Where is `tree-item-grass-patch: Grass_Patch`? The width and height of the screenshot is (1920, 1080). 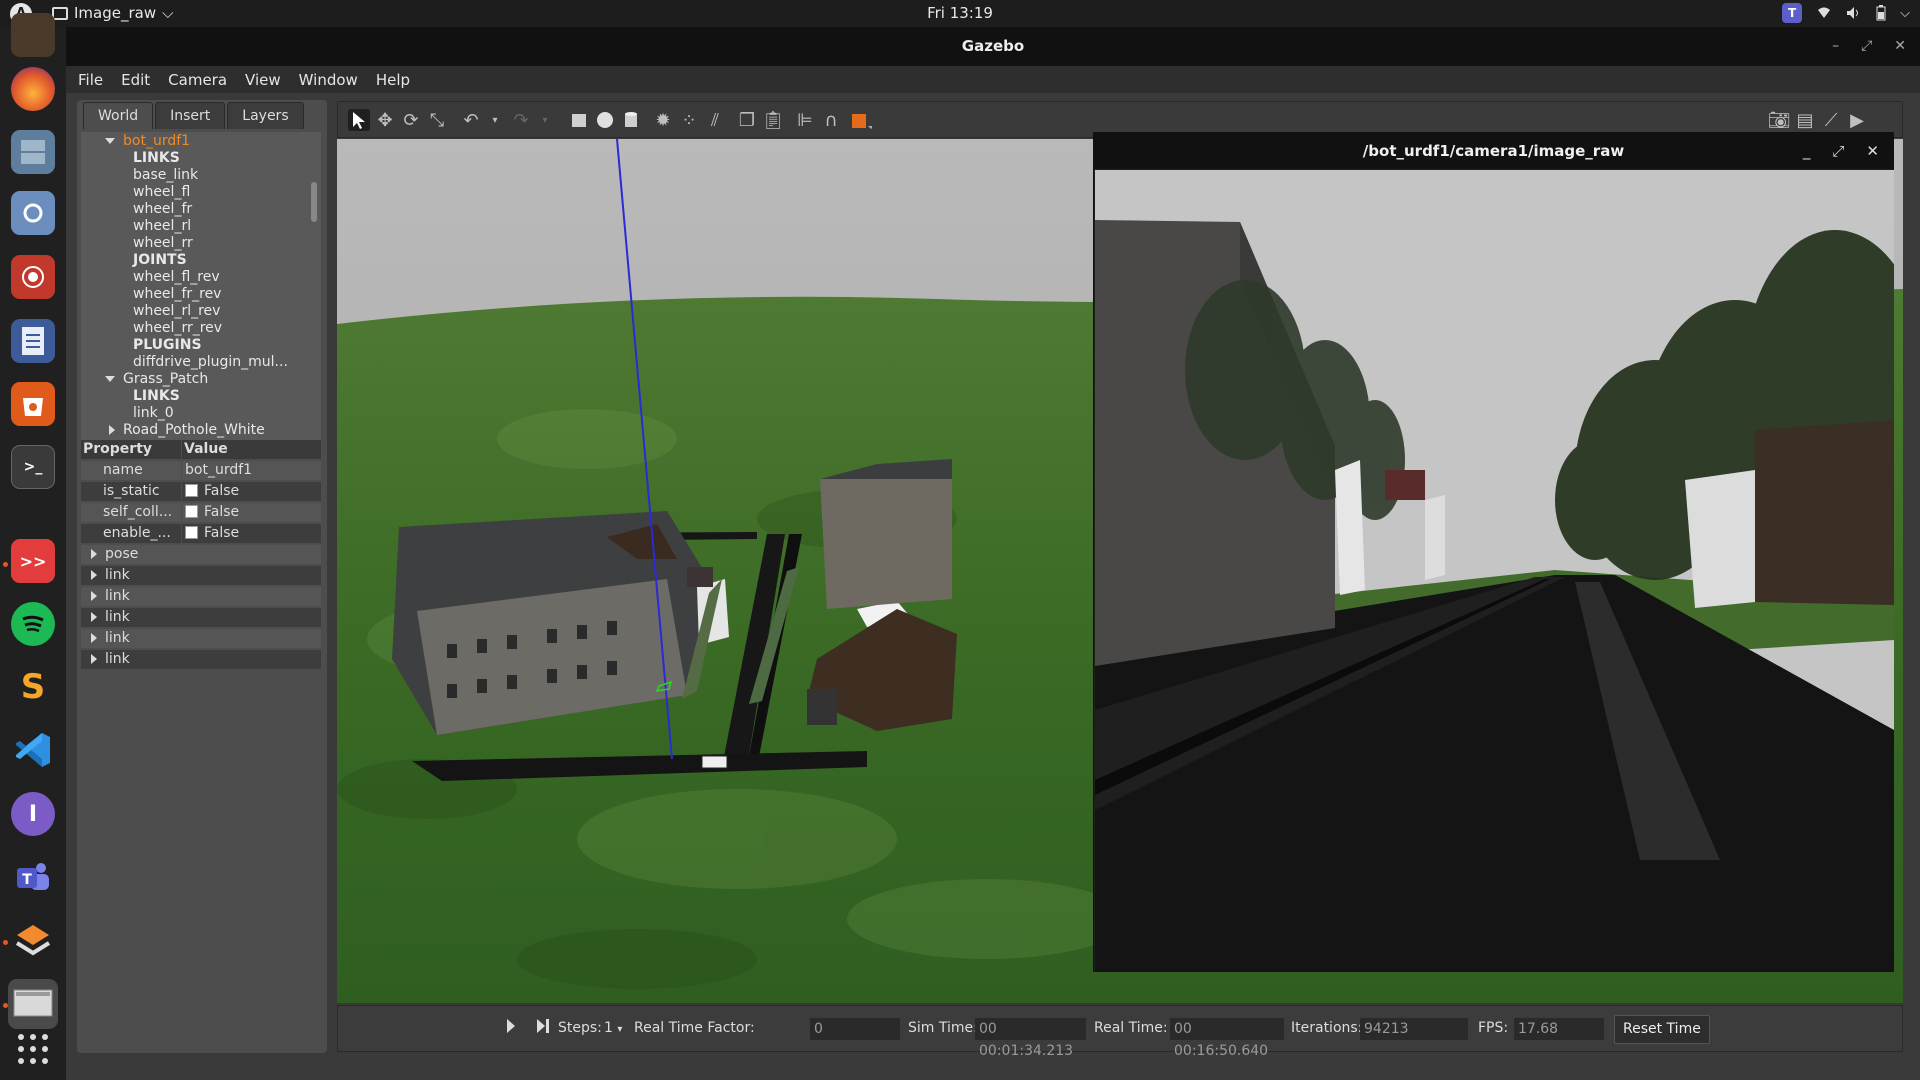 tree-item-grass-patch: Grass_Patch is located at coordinates (156, 379).